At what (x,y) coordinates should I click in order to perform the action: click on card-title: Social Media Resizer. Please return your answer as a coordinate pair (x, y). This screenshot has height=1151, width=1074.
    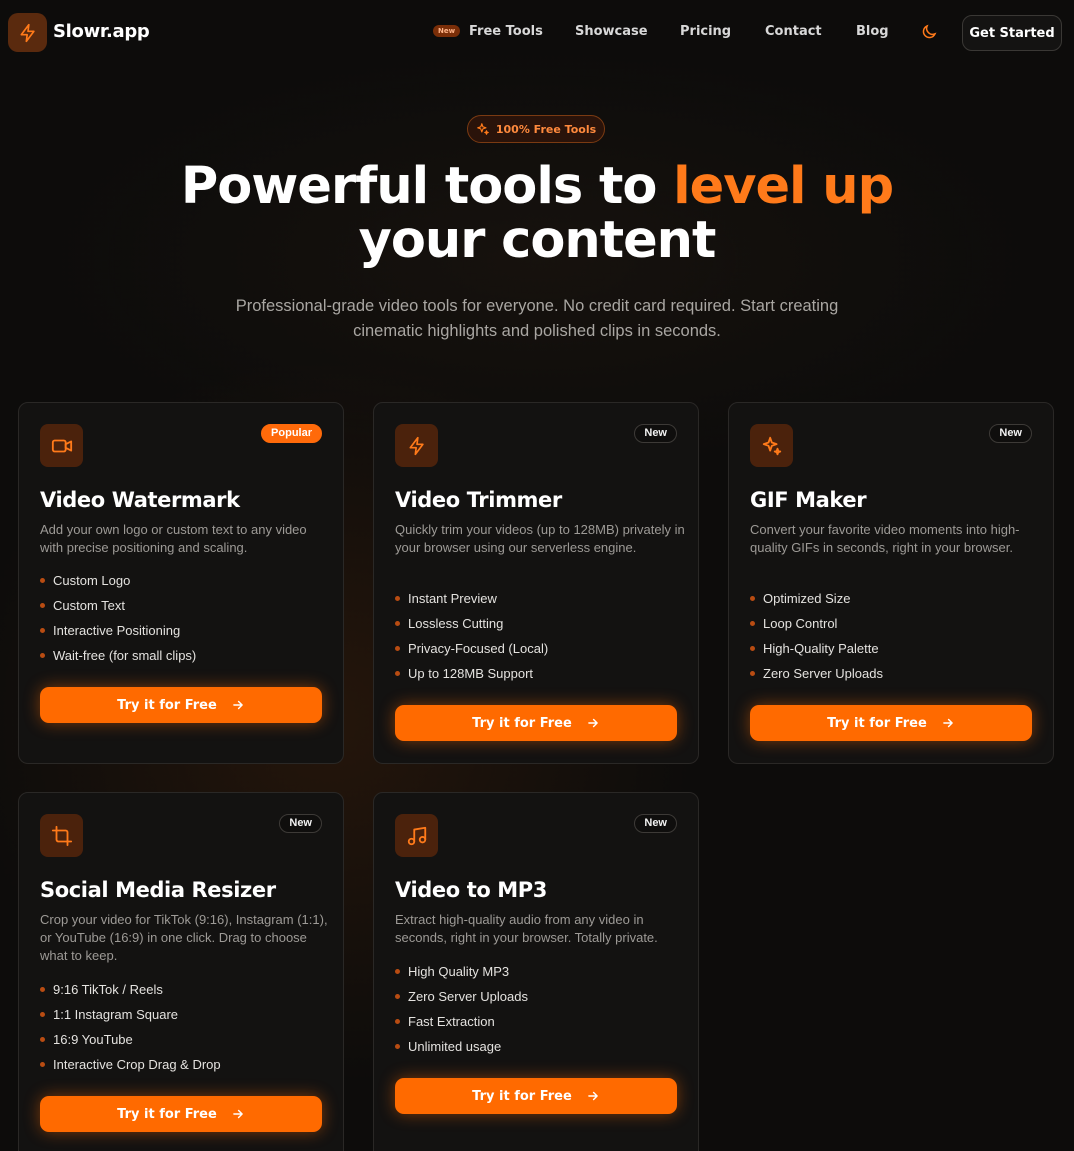
    Looking at the image, I should click on (158, 890).